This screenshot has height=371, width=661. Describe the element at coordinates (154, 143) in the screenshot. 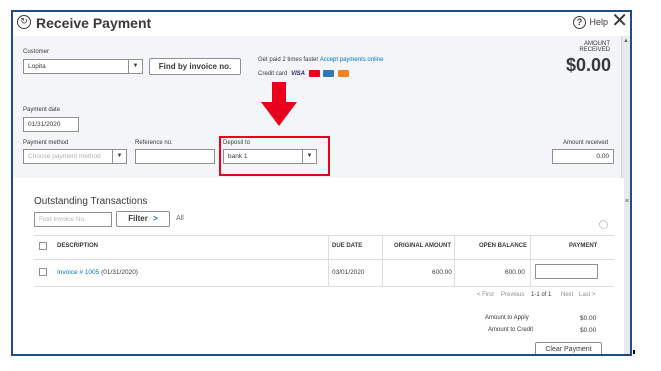

I see `reference-label: Reference no.` at that location.